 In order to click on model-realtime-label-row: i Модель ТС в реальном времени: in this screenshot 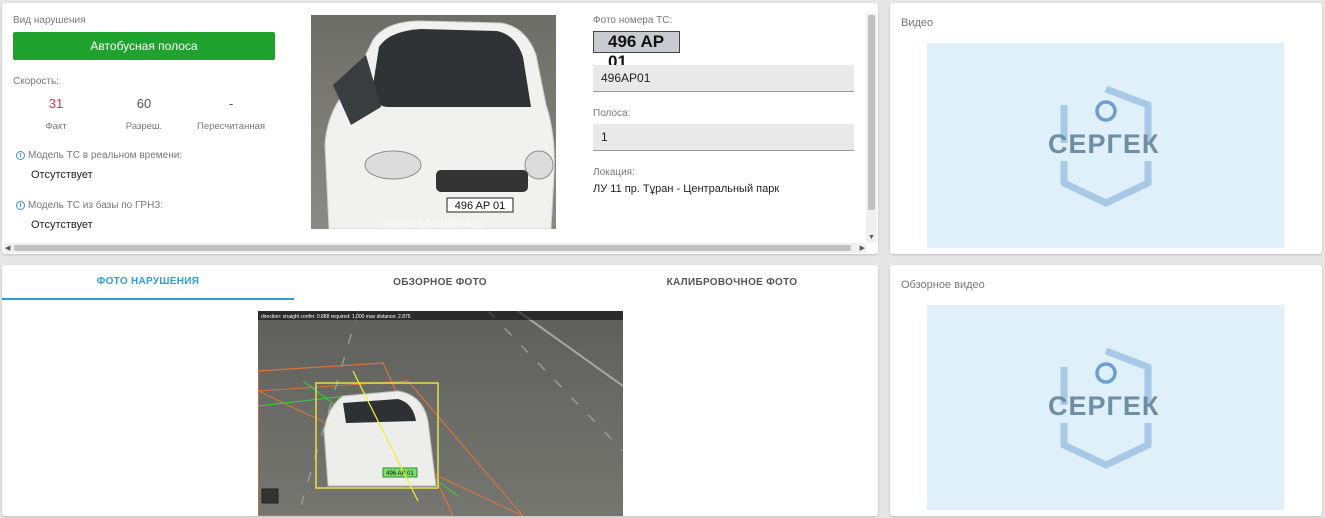, I will do `click(99, 155)`.